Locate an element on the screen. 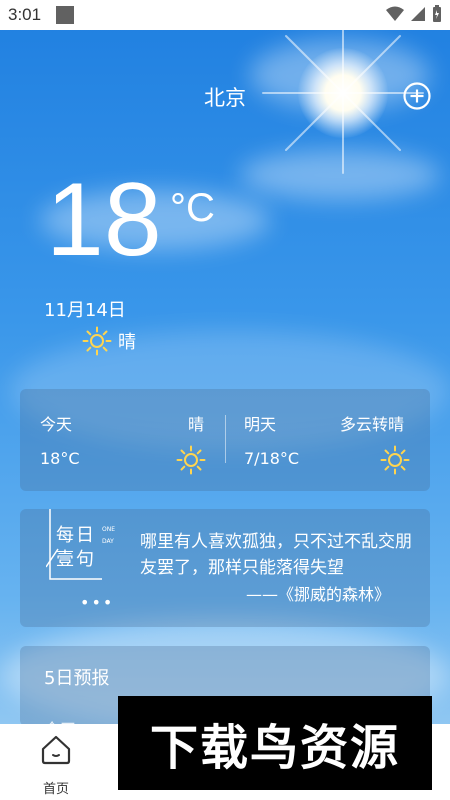 Image resolution: width=450 pixels, height=800 pixels. quote-logo-line2: 壹句 is located at coordinates (76, 559).